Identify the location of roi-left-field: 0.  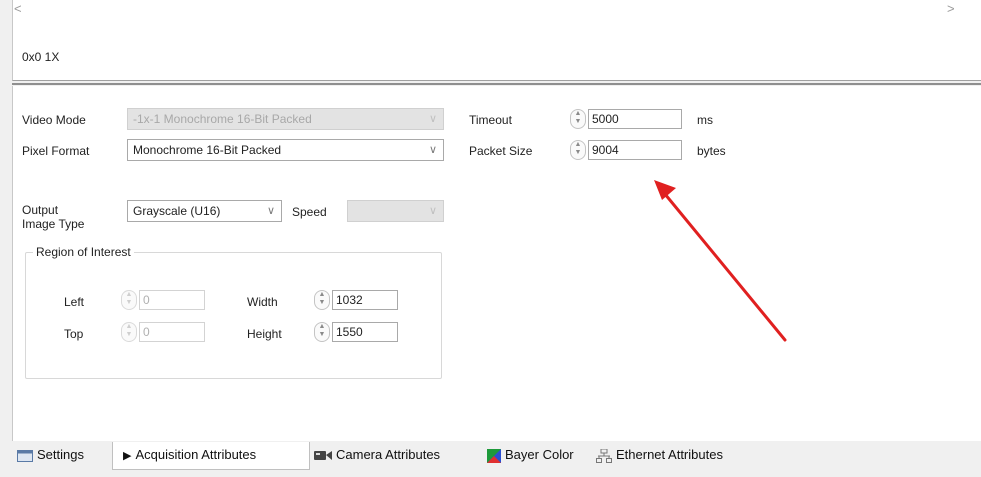
(172, 300).